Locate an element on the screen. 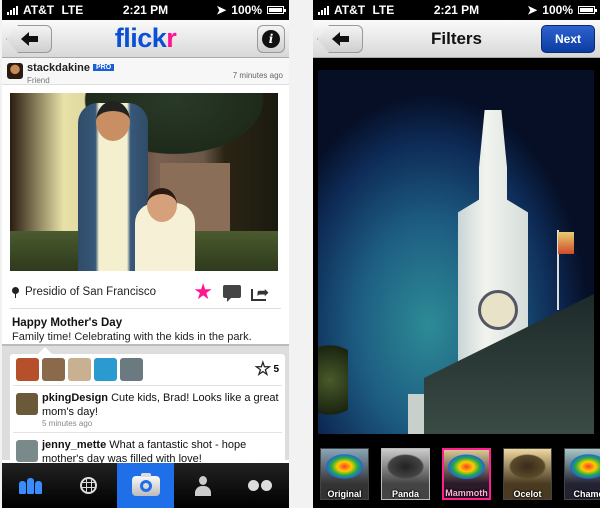 The image size is (600, 508). nav-bar: Filters Next is located at coordinates (456, 39).